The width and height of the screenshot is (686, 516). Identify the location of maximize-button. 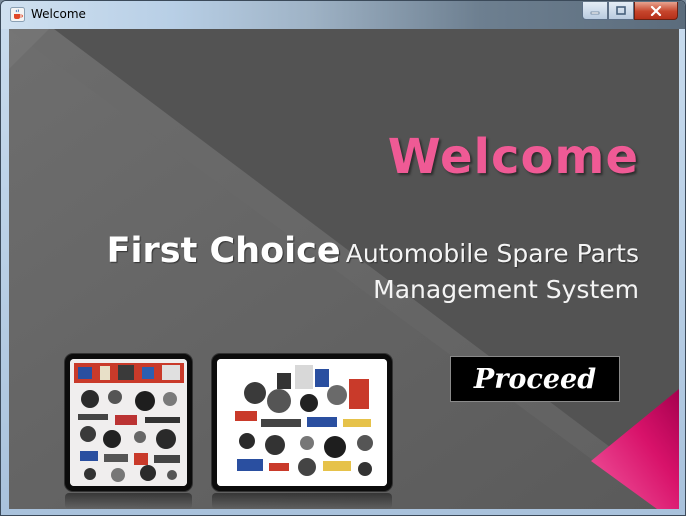
(621, 11).